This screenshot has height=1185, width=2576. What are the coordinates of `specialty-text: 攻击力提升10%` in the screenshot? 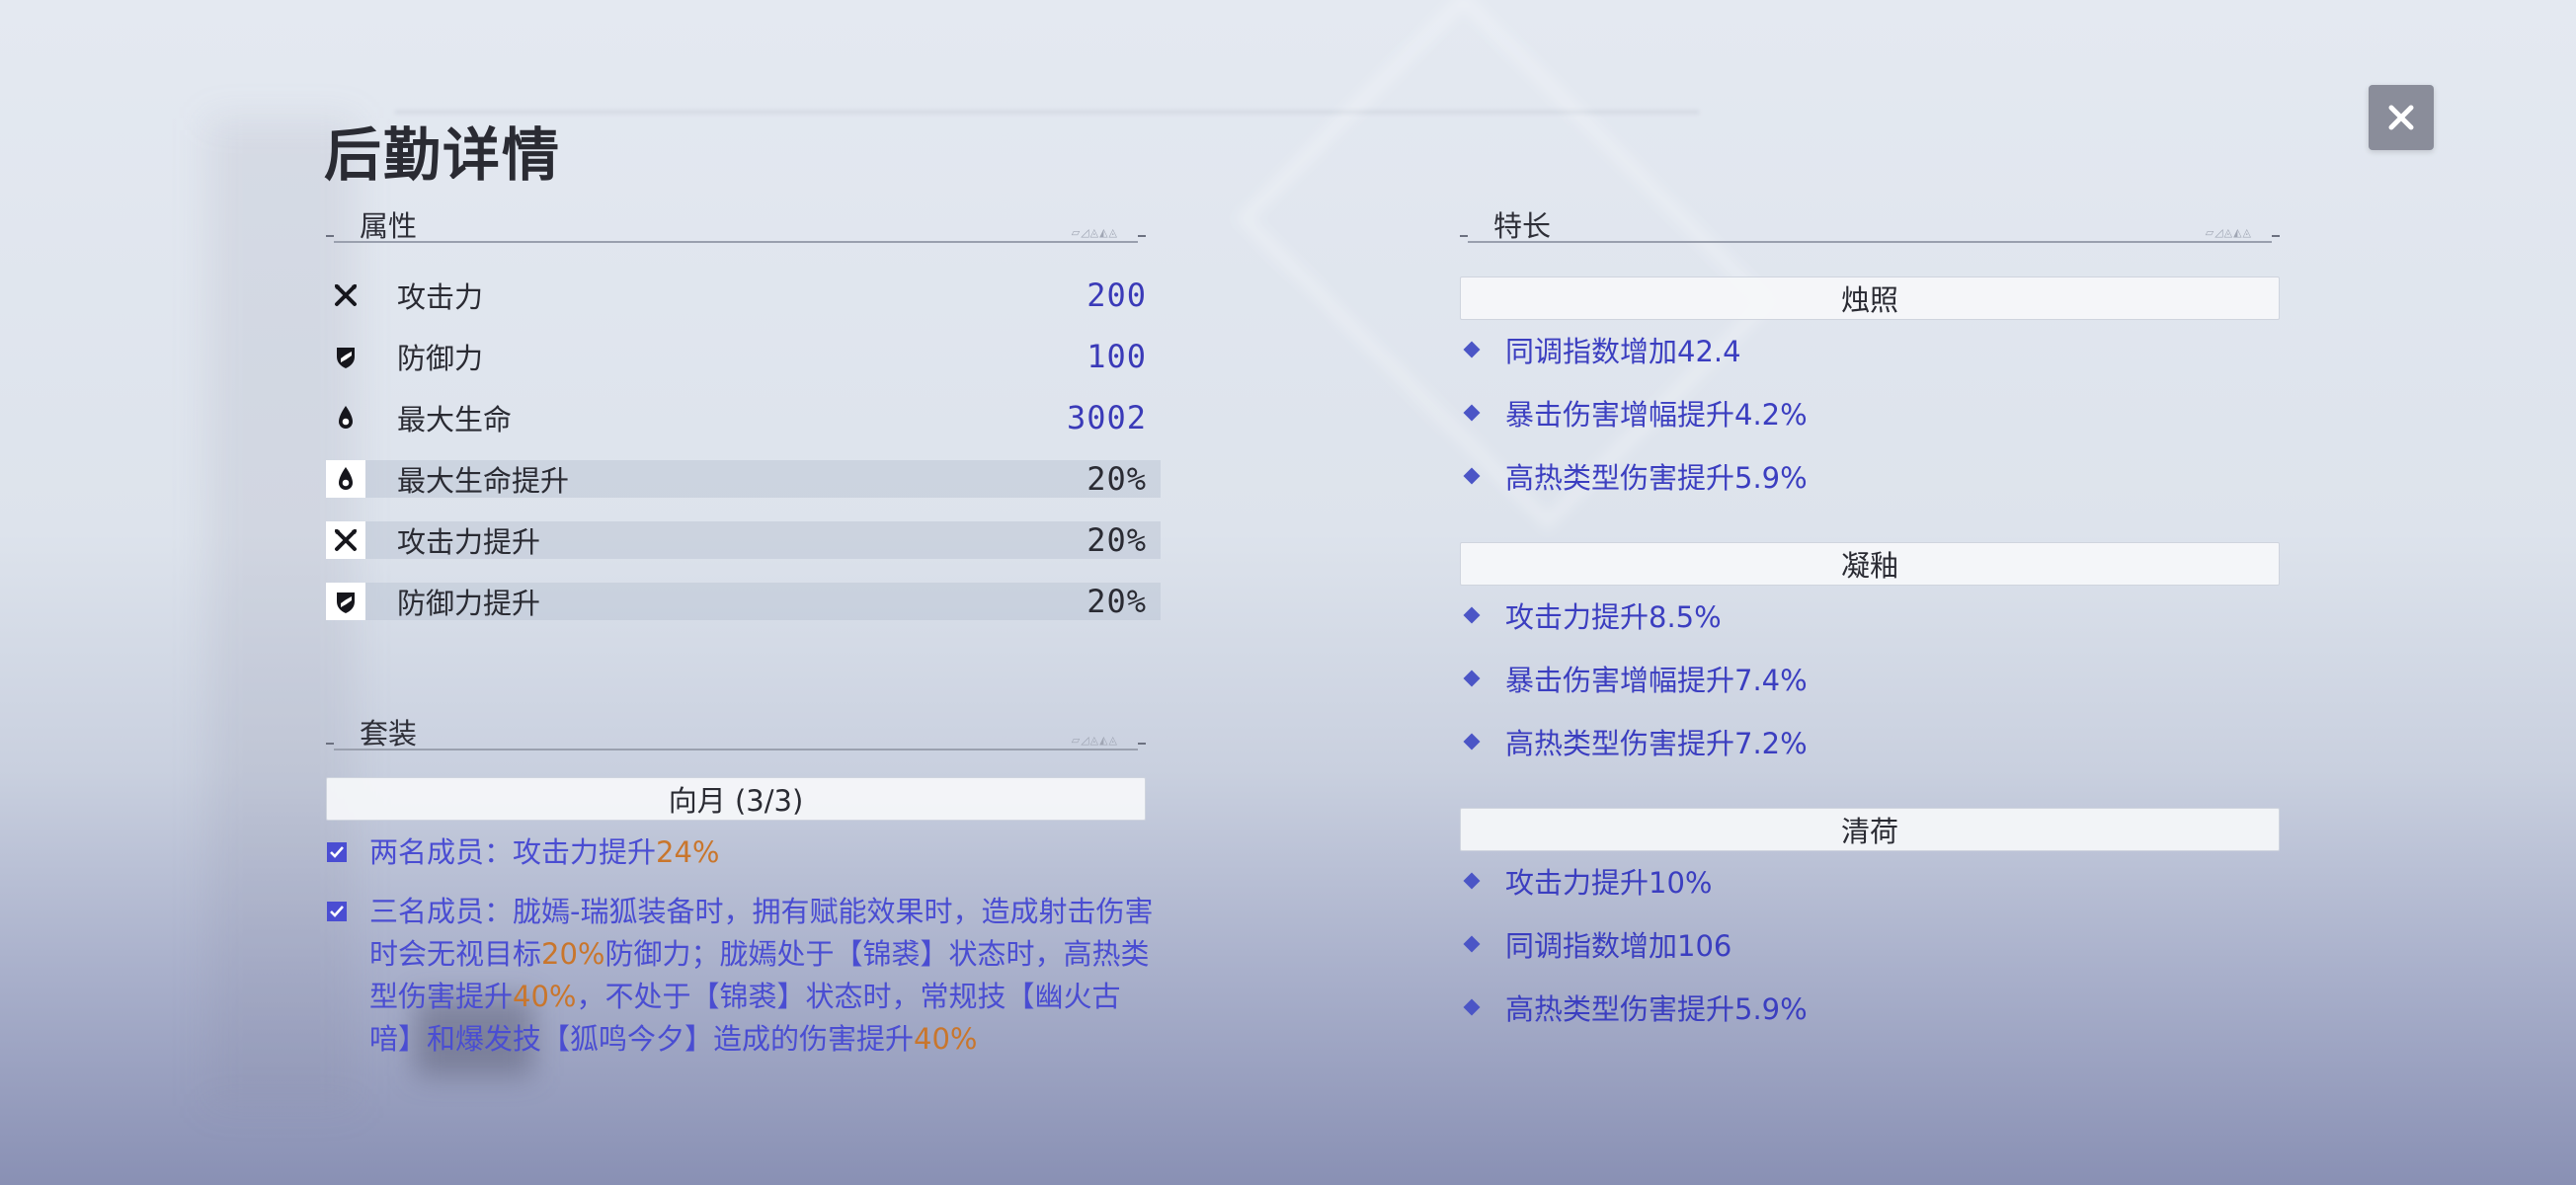 It's located at (1609, 883).